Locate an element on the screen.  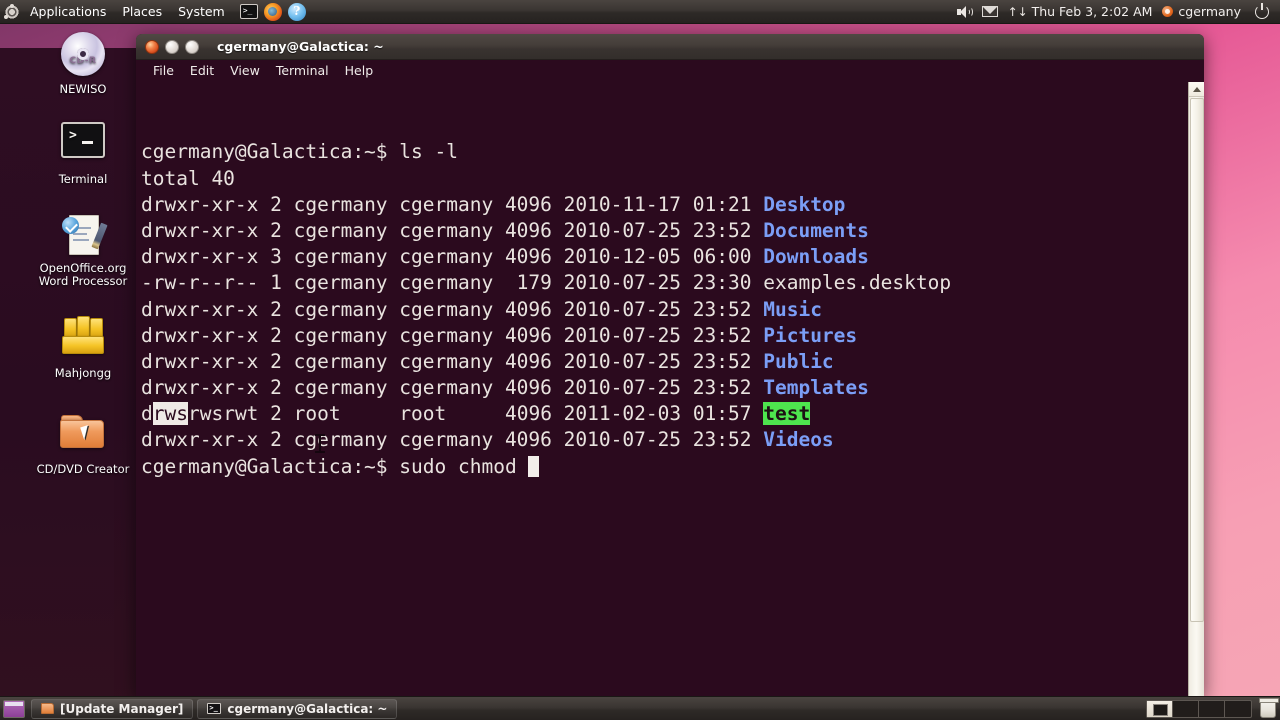
mahjongg-icon is located at coordinates (83, 340).